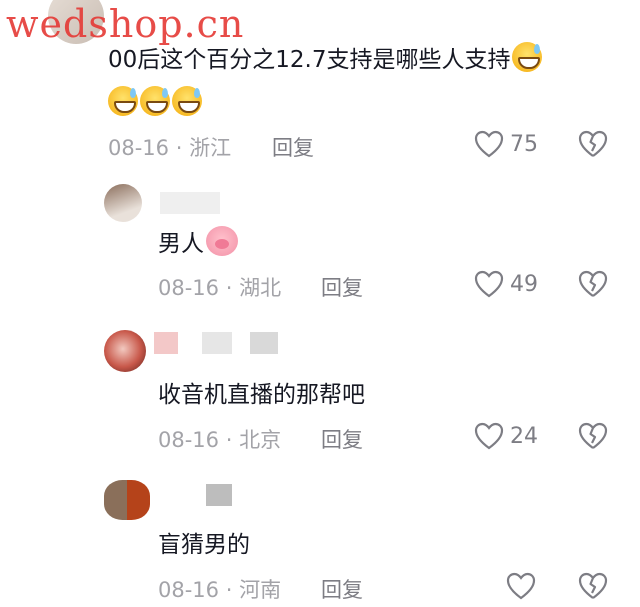 Image resolution: width=640 pixels, height=607 pixels. I want to click on like-count: 49, so click(524, 284).